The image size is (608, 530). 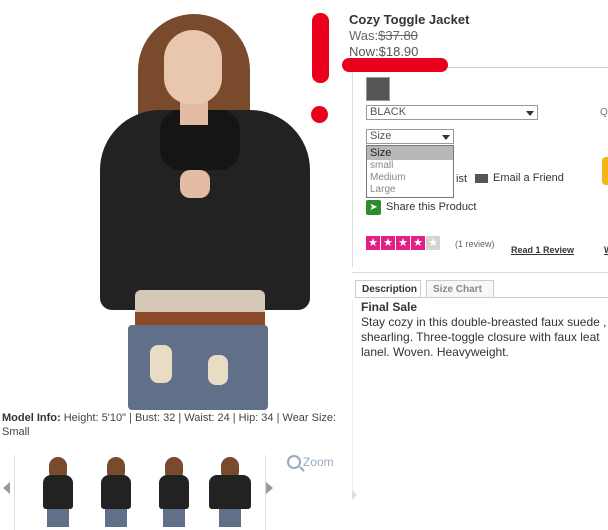 I want to click on model-face, so click(x=193, y=67).